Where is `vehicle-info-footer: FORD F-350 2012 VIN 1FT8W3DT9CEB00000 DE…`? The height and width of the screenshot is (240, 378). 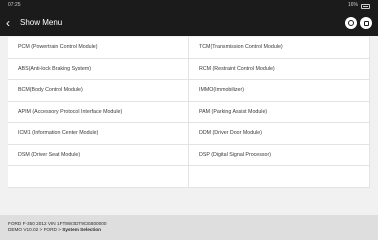
vehicle-info-footer: FORD F-350 2012 VIN 1FT8W3DT9CEB00000 DE… is located at coordinates (189, 227).